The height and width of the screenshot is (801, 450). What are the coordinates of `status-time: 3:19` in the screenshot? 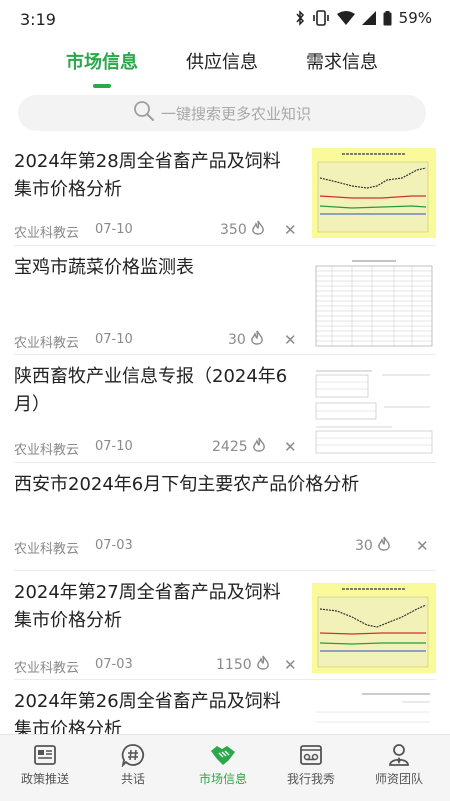 It's located at (38, 19).